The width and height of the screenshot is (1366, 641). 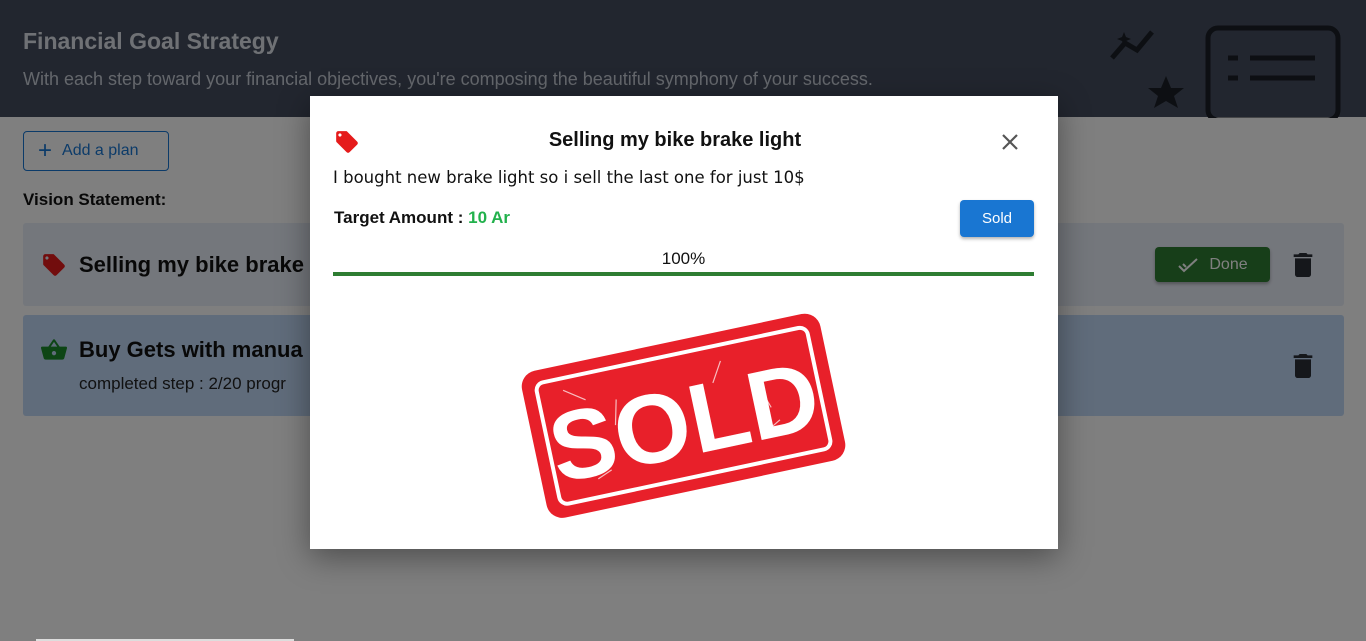 I want to click on target-label: Target Amount :, so click(x=401, y=217).